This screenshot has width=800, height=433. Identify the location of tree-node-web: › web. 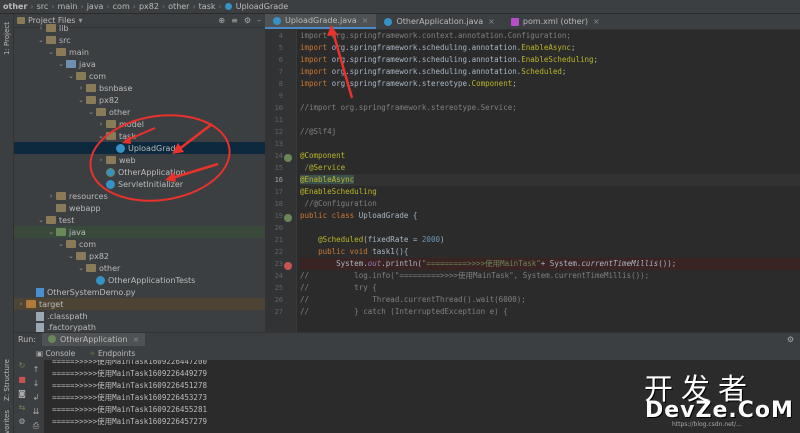
(139, 160).